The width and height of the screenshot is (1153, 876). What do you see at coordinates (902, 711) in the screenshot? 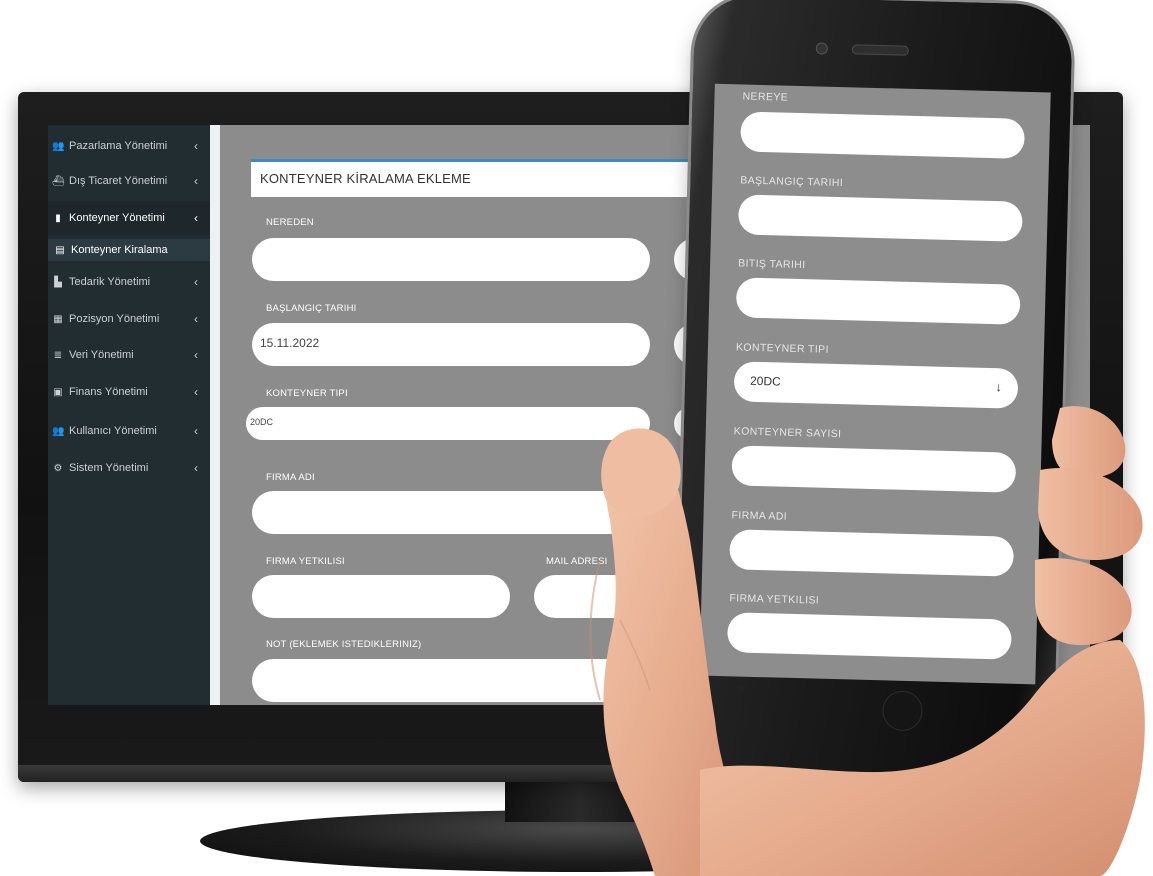
I see `home-button` at bounding box center [902, 711].